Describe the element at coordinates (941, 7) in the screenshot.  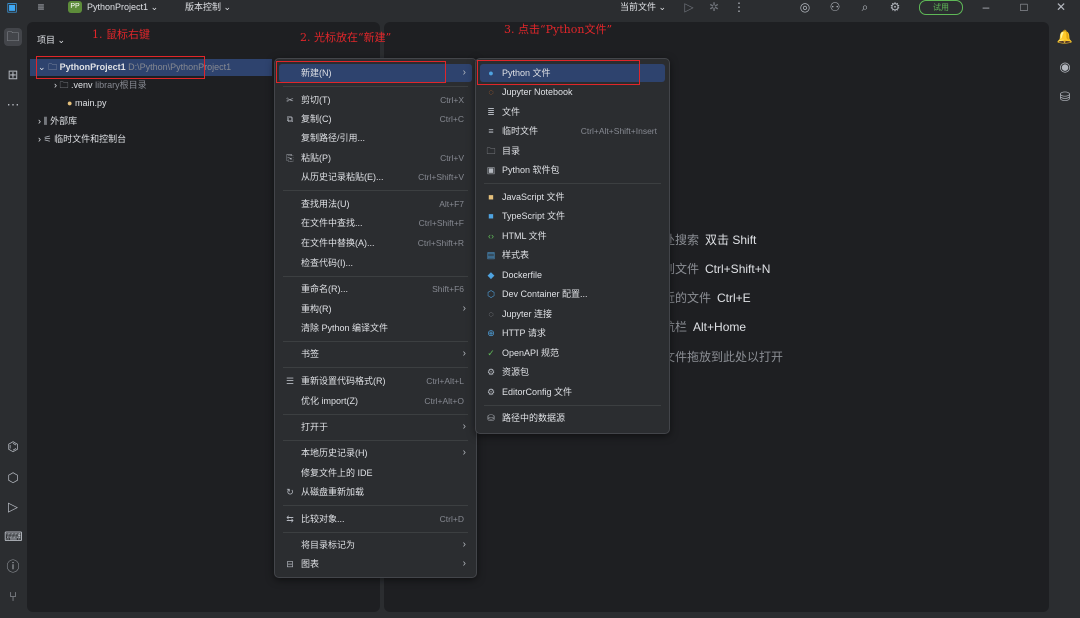
I see `trial-button: 试用` at that location.